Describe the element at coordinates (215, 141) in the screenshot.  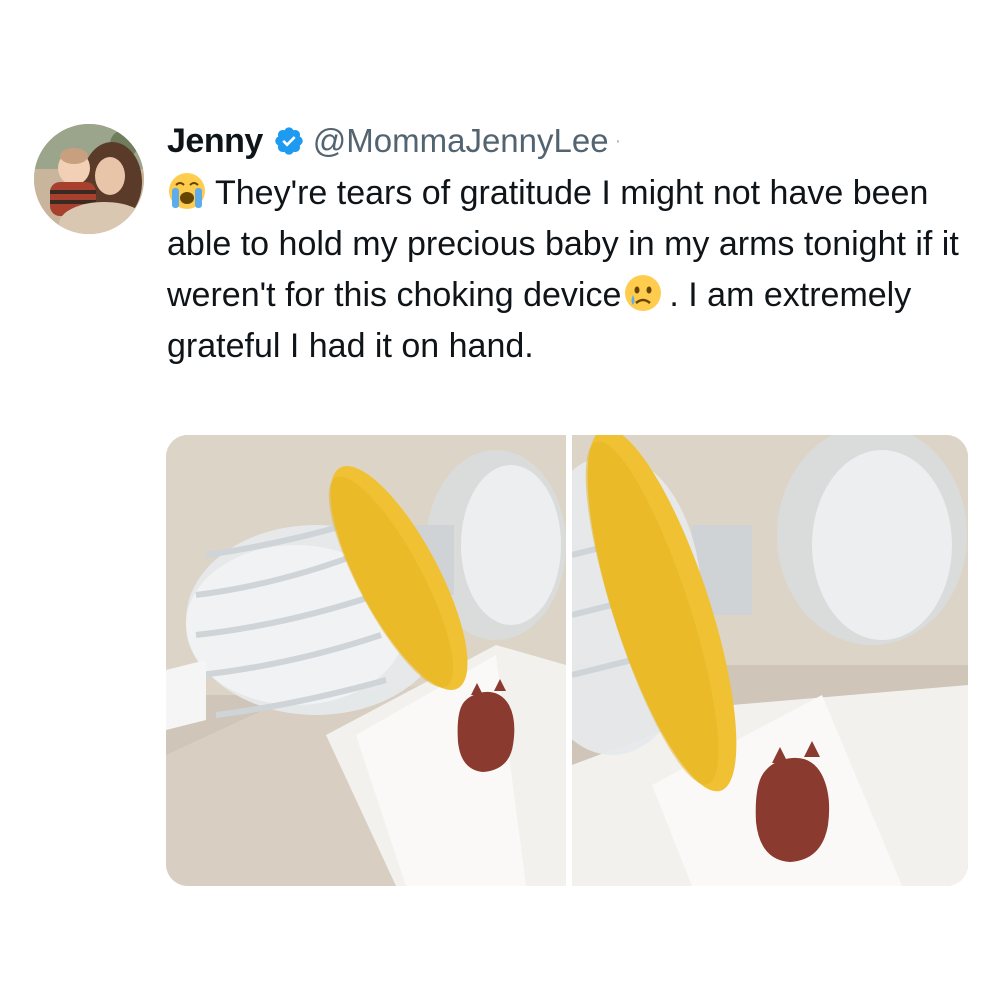
I see `display-name: Jenny` at that location.